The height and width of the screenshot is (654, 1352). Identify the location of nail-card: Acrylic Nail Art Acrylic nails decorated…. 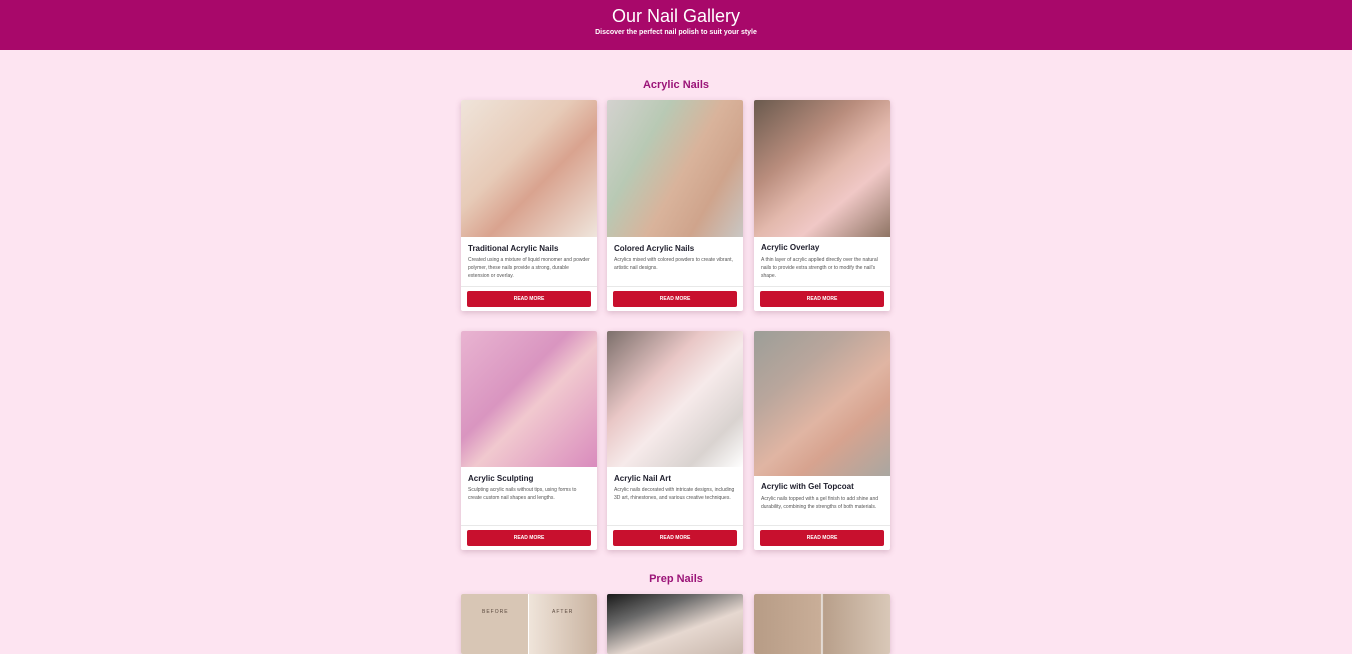
(675, 440).